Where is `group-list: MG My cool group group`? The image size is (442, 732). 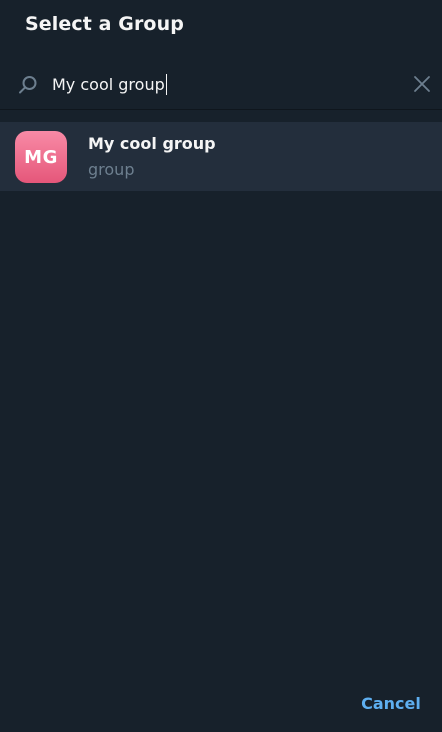 group-list: MG My cool group group is located at coordinates (221, 156).